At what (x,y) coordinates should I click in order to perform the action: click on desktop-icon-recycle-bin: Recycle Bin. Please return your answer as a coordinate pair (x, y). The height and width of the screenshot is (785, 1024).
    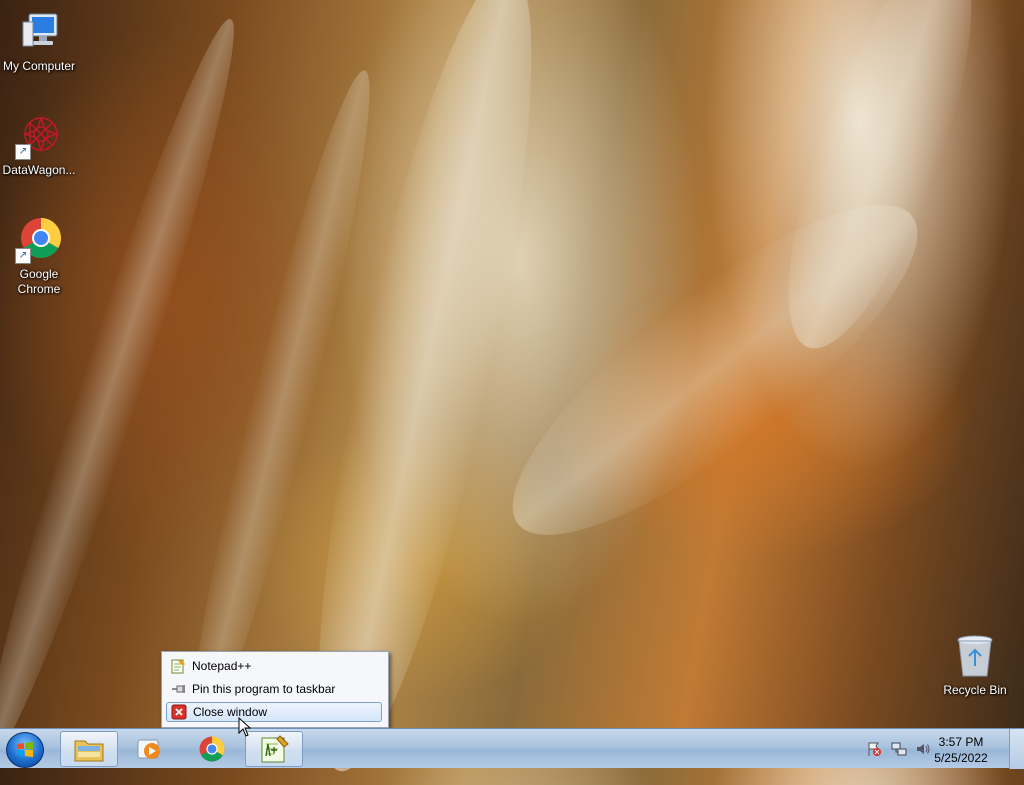
    Looking at the image, I should click on (975, 665).